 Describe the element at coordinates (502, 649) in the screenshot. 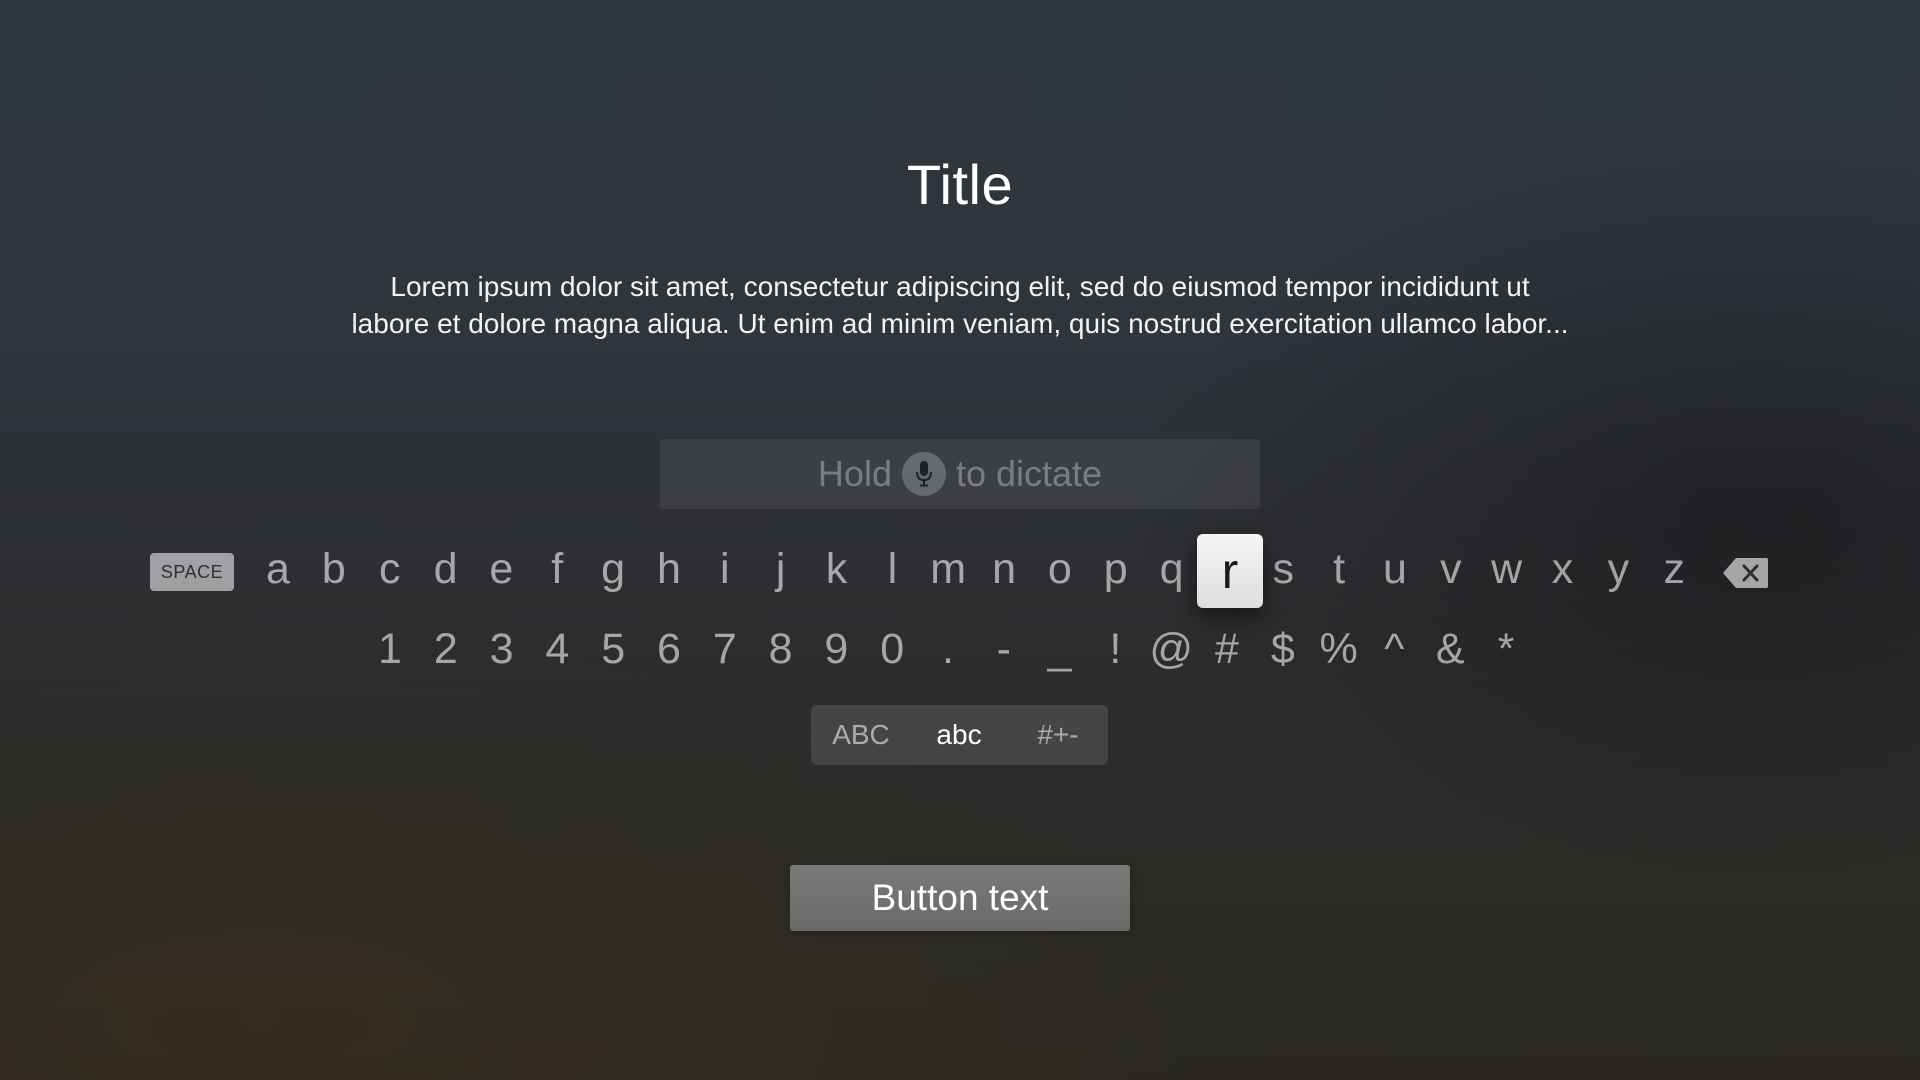

I see `key-symbol-2: 3` at that location.